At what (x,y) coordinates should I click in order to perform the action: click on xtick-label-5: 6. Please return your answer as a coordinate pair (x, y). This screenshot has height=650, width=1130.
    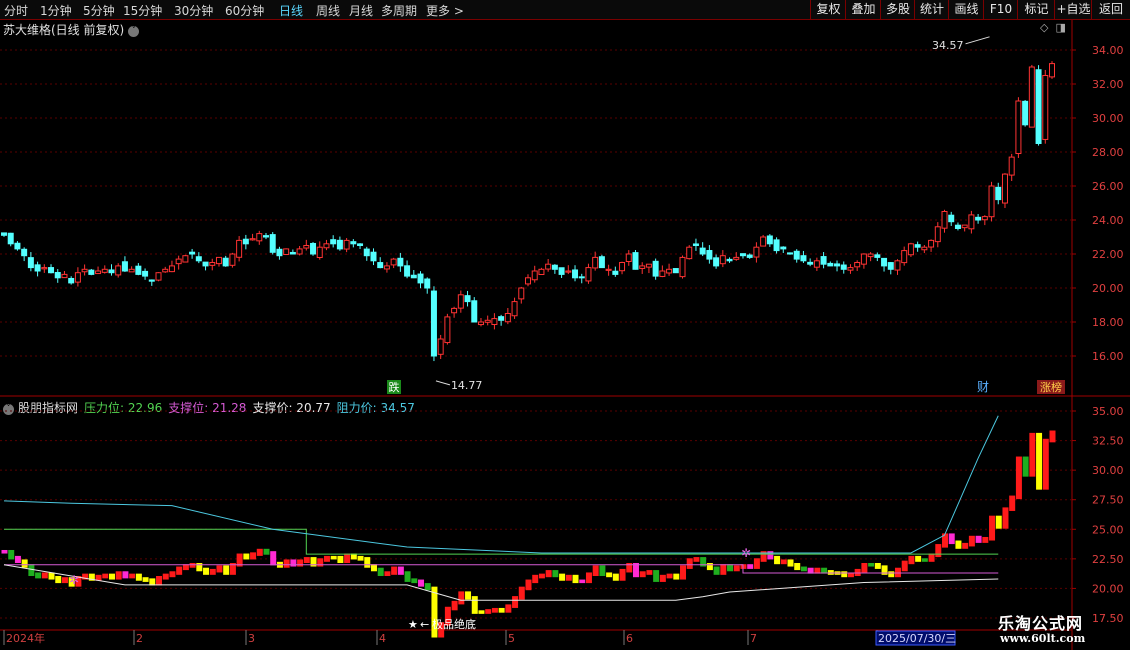
    Looking at the image, I should click on (629, 638).